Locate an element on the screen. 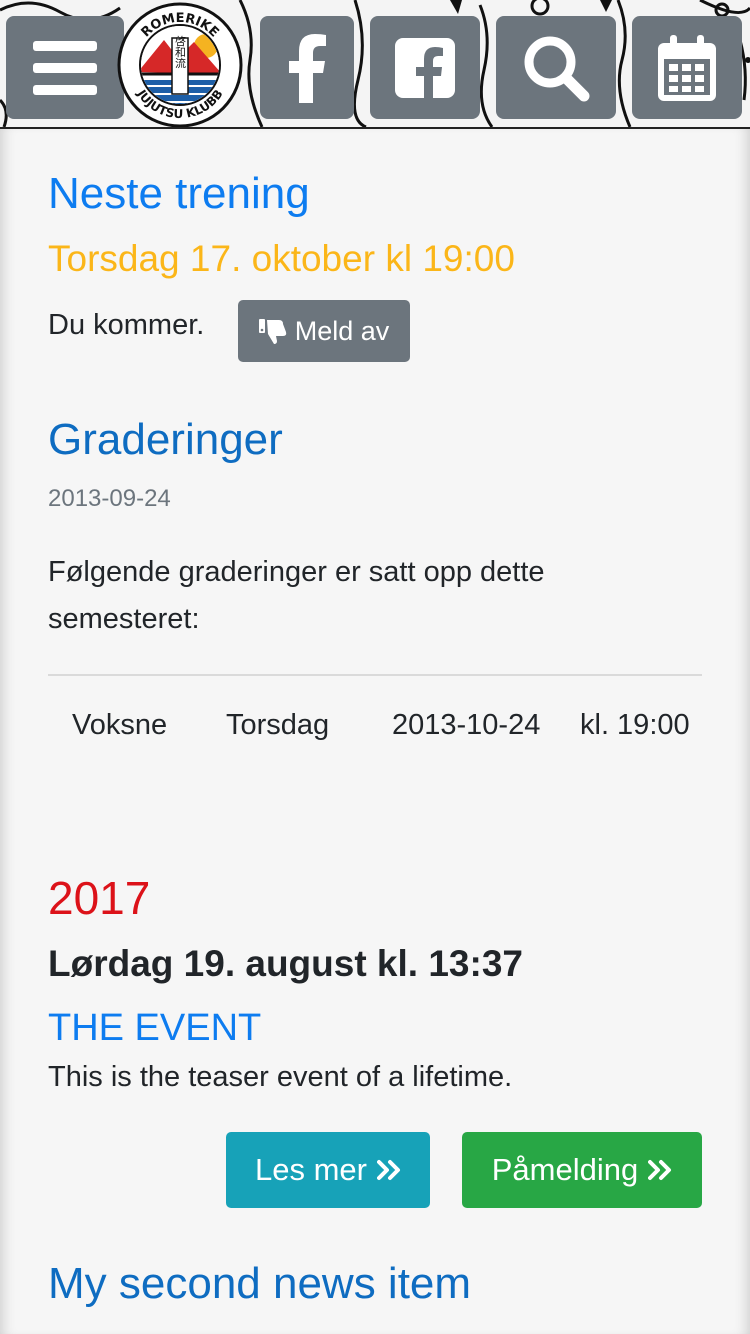 This screenshot has width=750, height=1334. facebook-page-button is located at coordinates (425, 67).